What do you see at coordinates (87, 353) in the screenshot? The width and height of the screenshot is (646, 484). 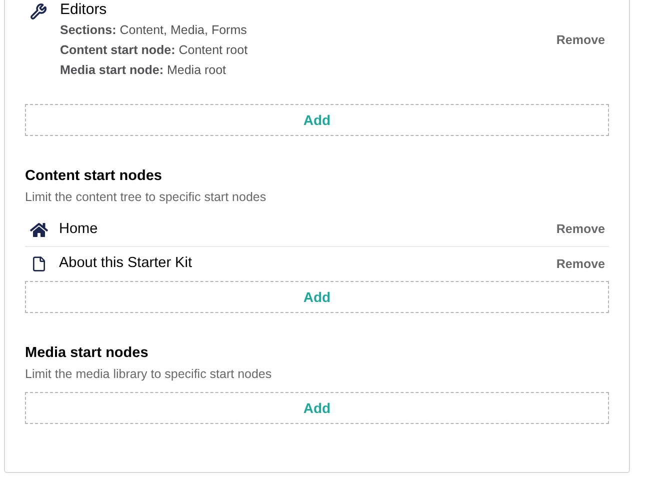 I see `section-title: Media start nodes` at bounding box center [87, 353].